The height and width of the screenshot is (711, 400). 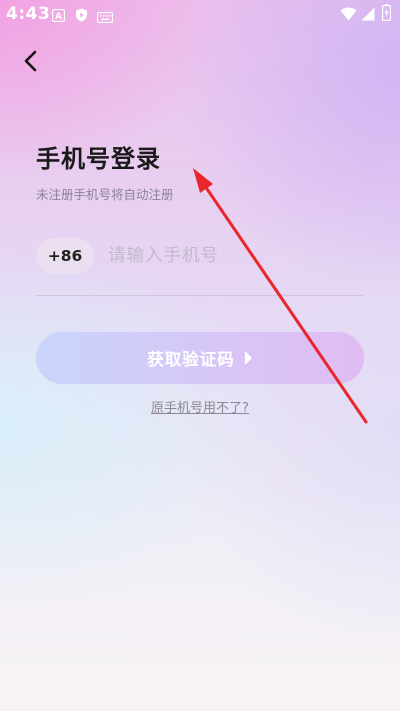 I want to click on page-title: 手机号登录, so click(x=98, y=156).